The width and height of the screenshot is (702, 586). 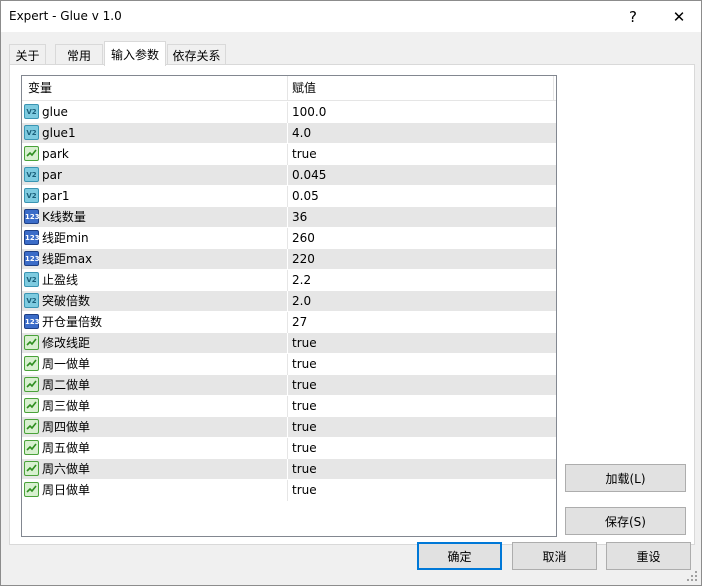 I want to click on parameter-row: 周五做单 true, so click(x=289, y=448).